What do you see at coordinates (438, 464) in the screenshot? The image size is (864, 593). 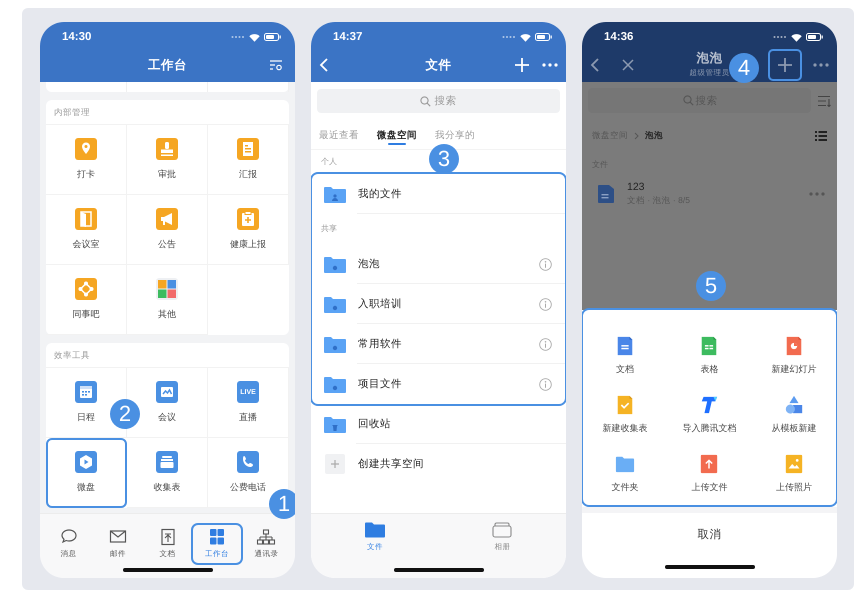 I see `folder-row: 创建共享空间` at bounding box center [438, 464].